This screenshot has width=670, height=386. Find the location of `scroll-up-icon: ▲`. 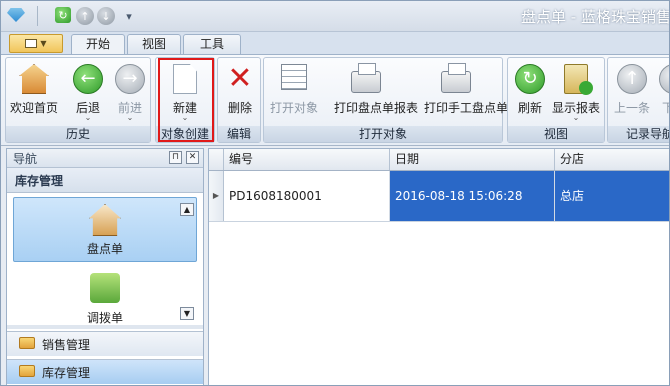

scroll-up-icon: ▲ is located at coordinates (187, 209).